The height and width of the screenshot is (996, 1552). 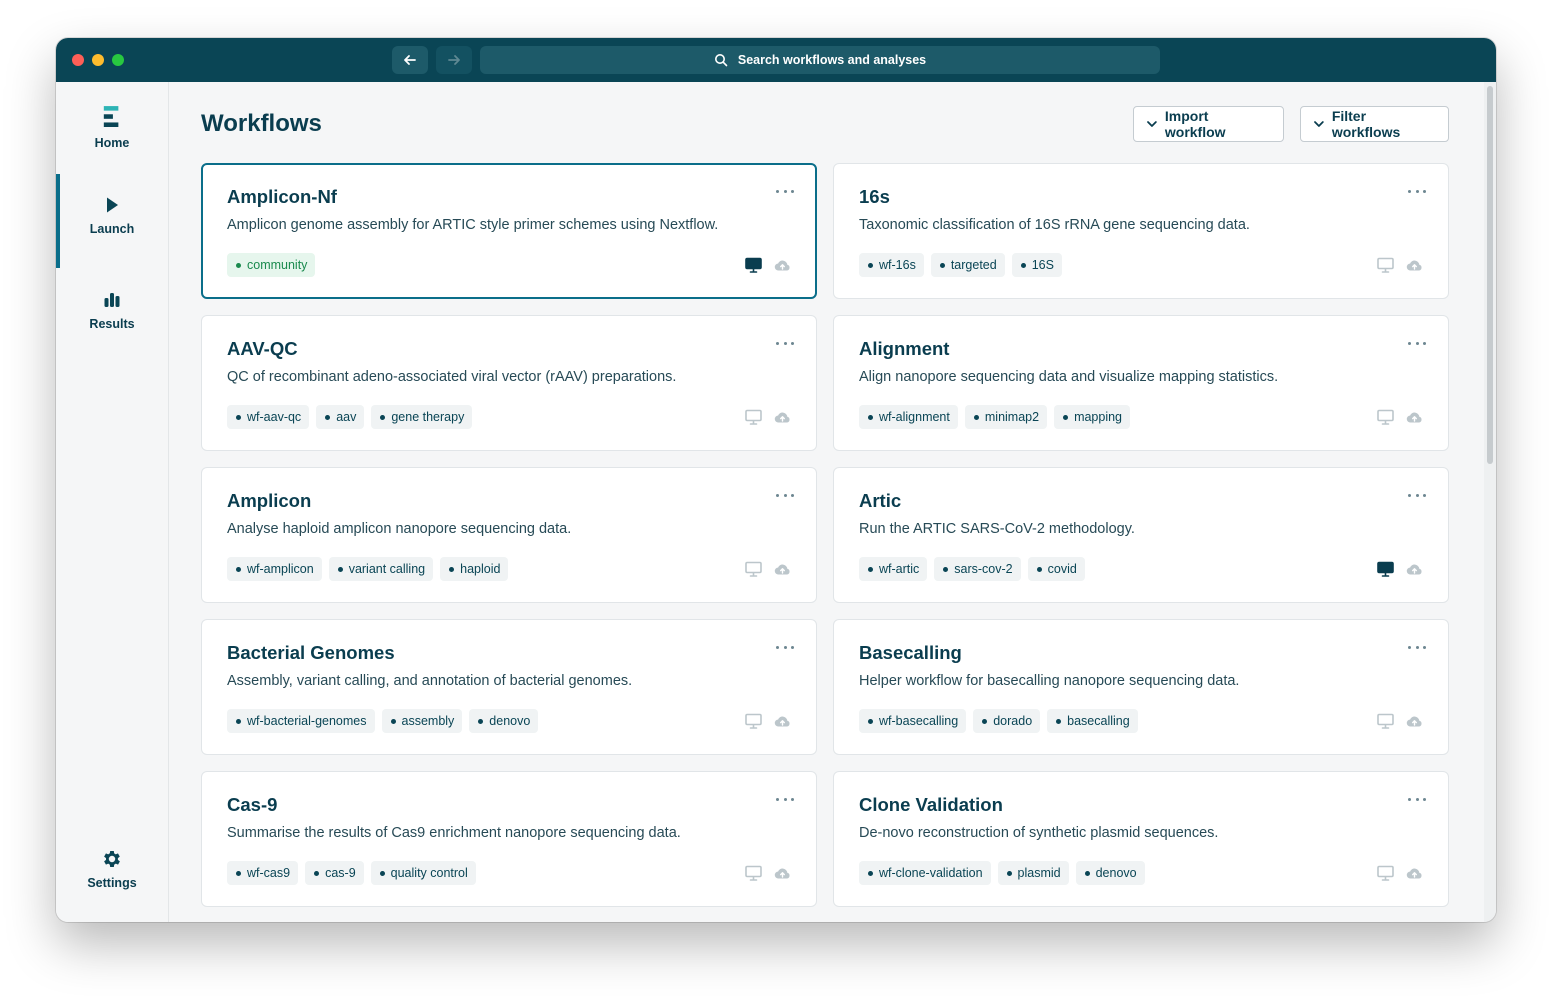 I want to click on import-workflow-button: Import workflow, so click(x=1208, y=124).